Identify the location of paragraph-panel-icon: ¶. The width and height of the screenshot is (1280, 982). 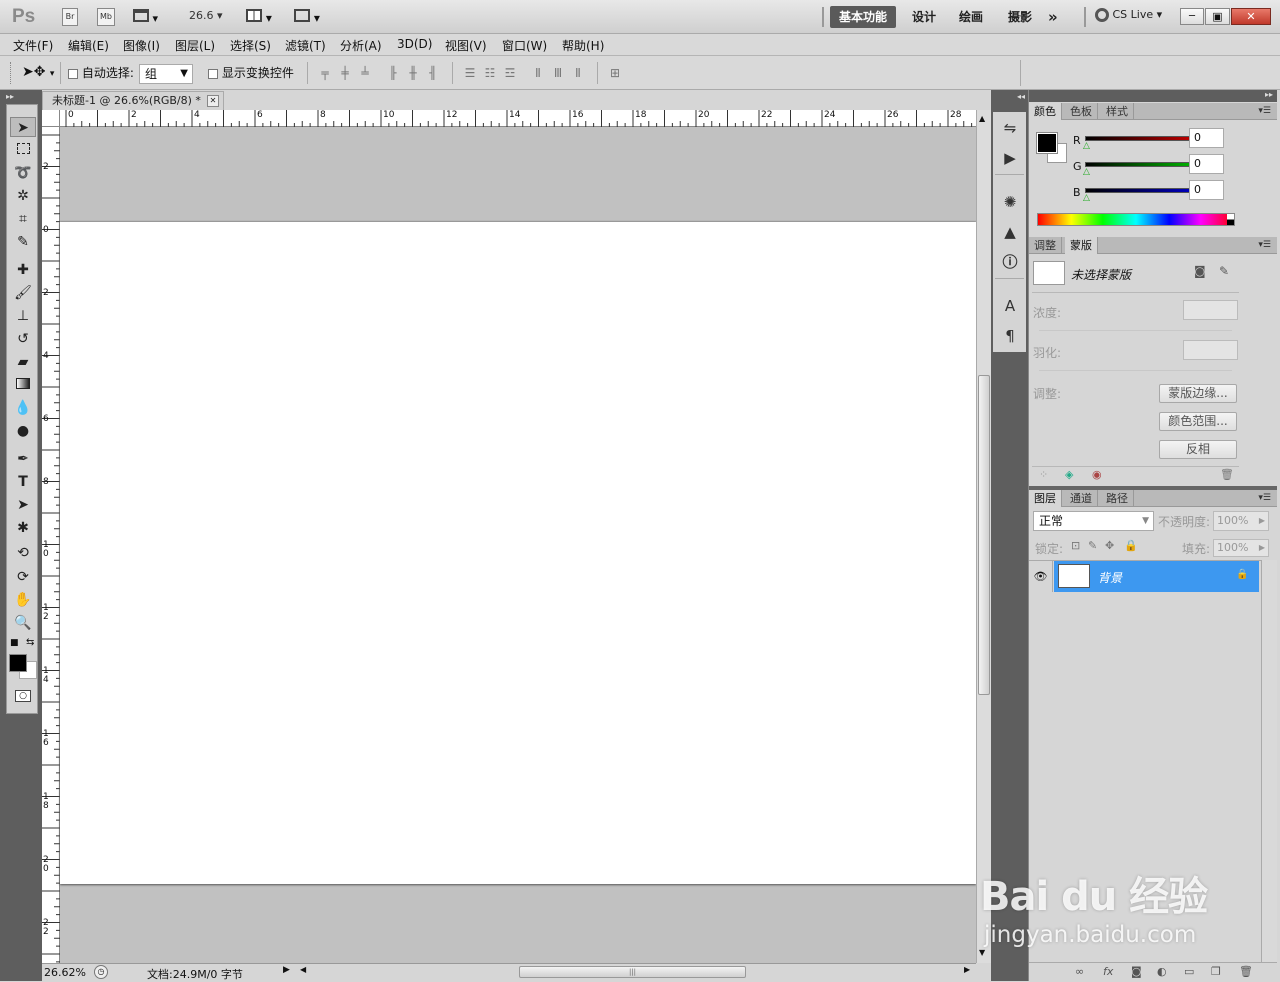
(1010, 336).